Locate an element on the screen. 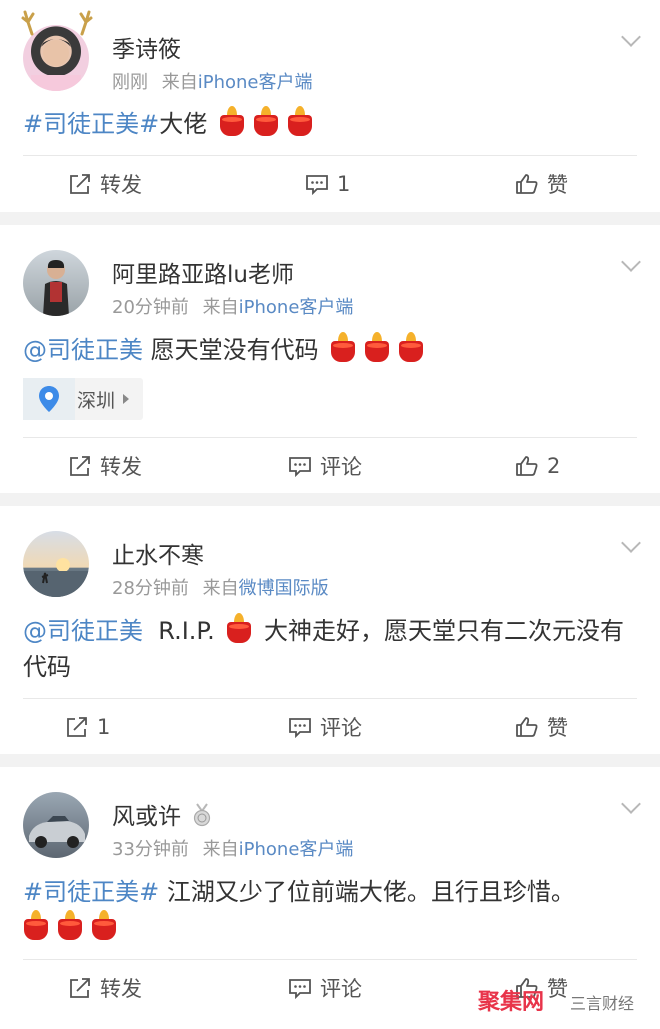 The image size is (660, 1029). antler-decoration-icon is located at coordinates (57, 23).